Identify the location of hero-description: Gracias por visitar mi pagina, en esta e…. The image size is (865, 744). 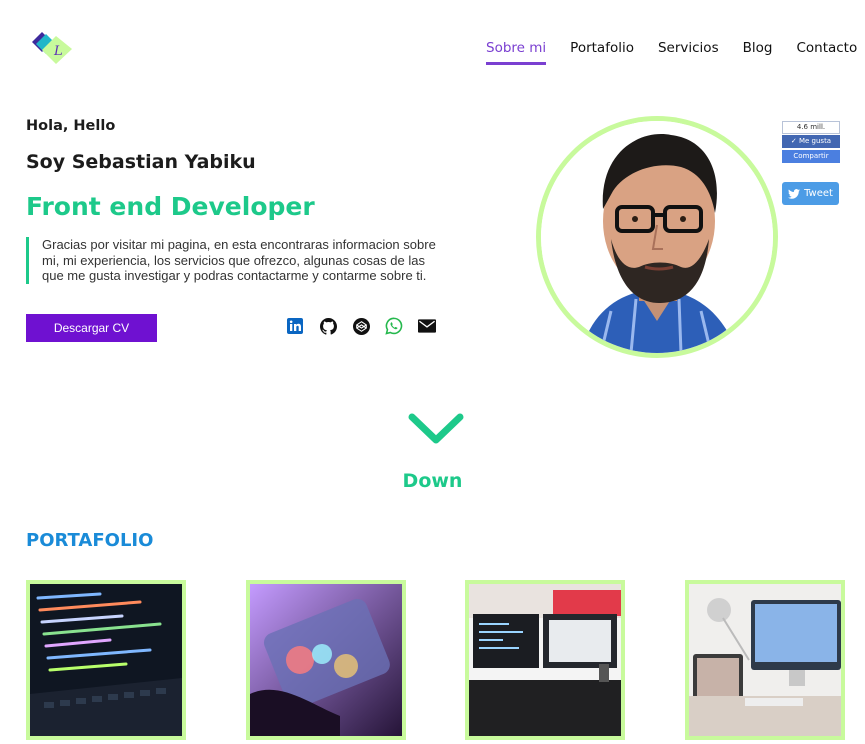
(236, 260).